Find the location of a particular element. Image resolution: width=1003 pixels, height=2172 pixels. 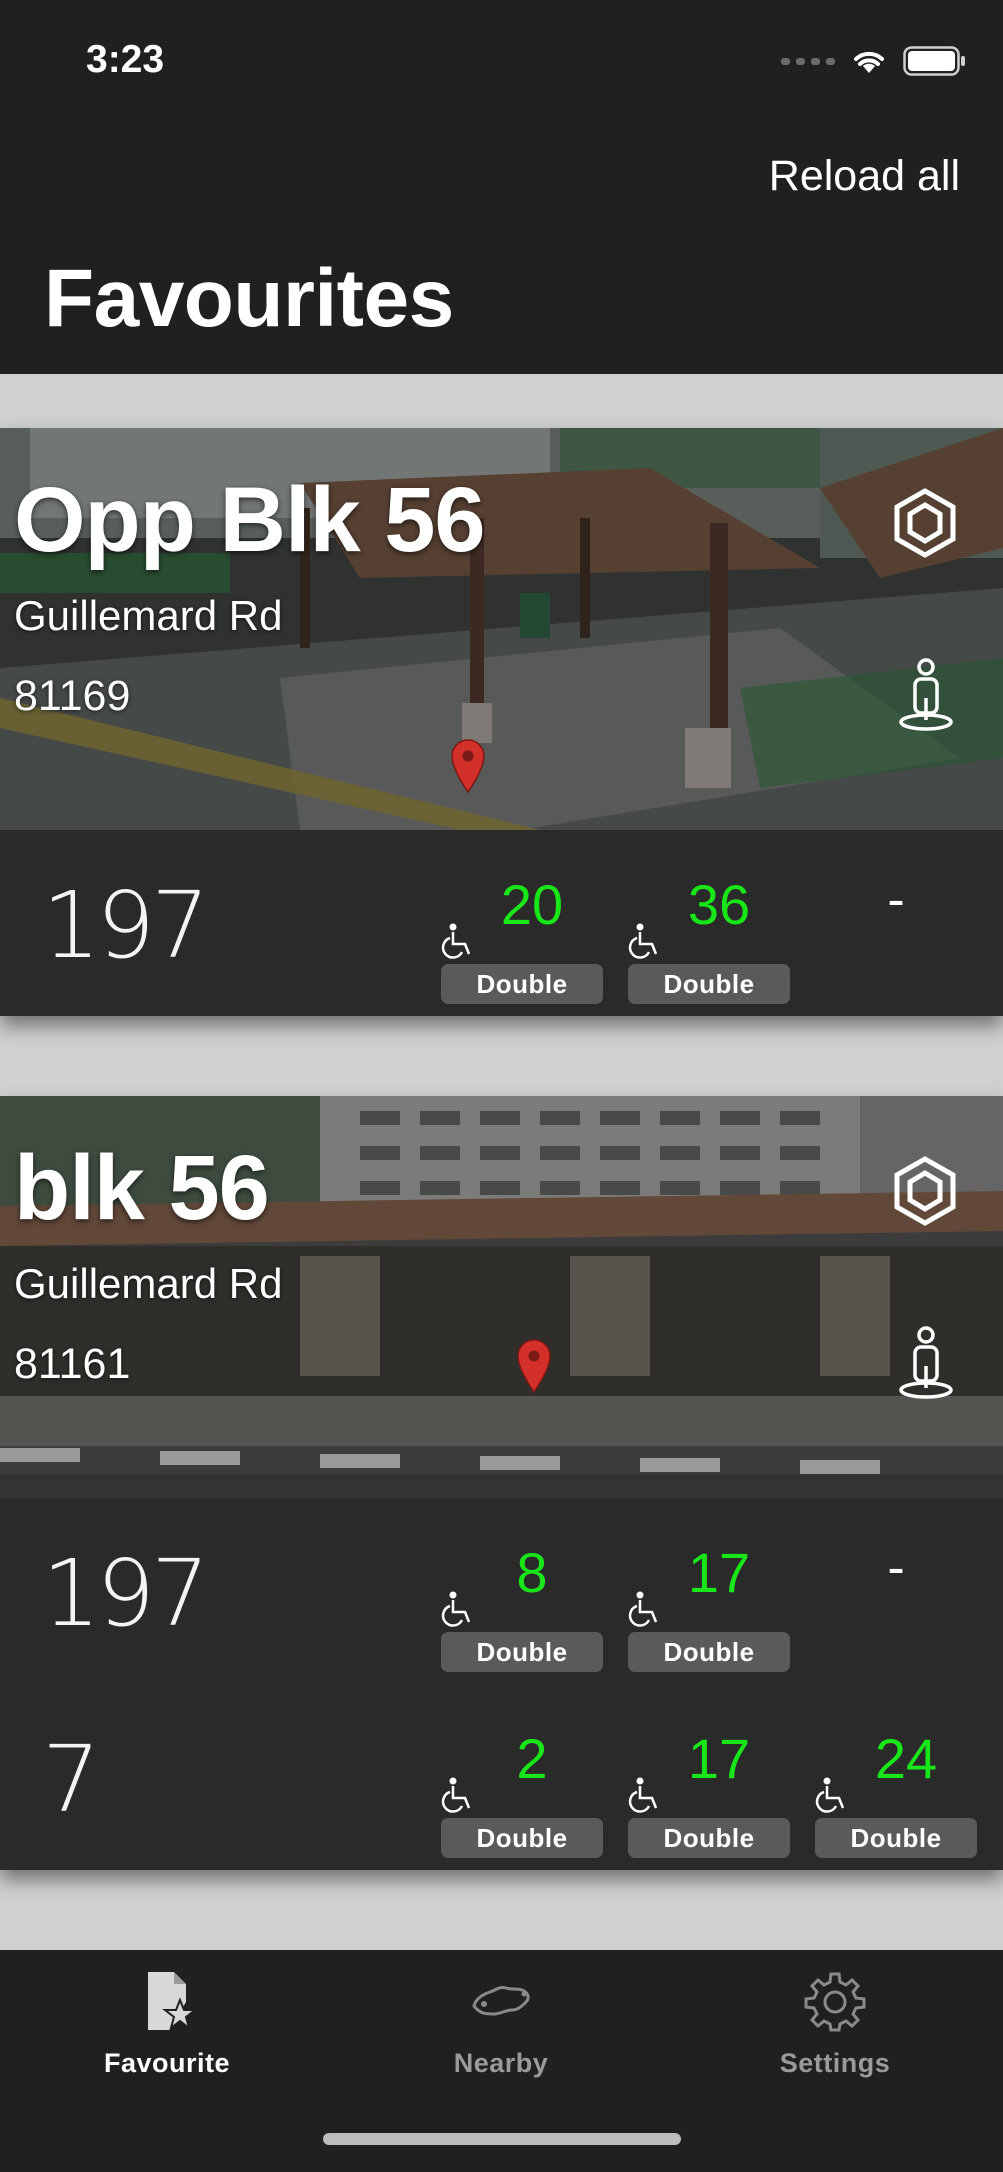

arrival-slot: 36 Double is located at coordinates (709, 923).